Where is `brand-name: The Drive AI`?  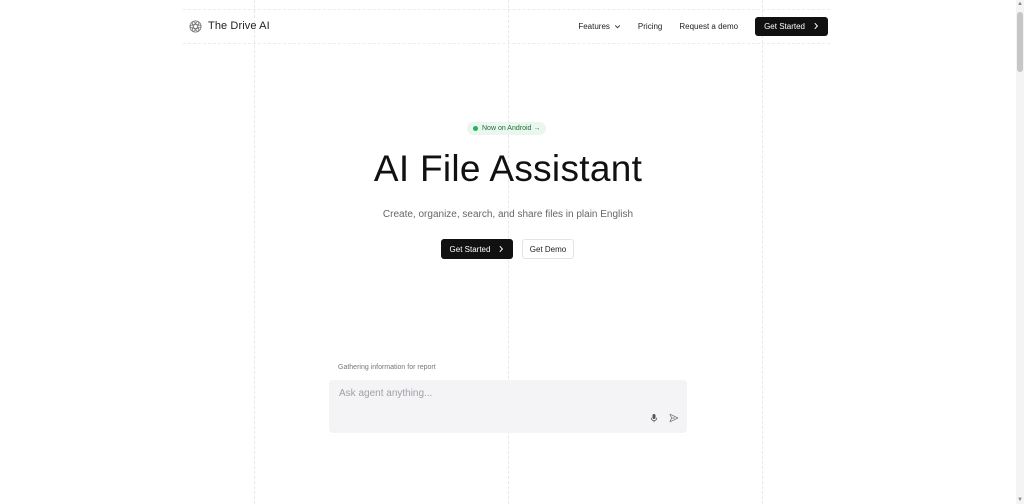
brand-name: The Drive AI is located at coordinates (239, 26).